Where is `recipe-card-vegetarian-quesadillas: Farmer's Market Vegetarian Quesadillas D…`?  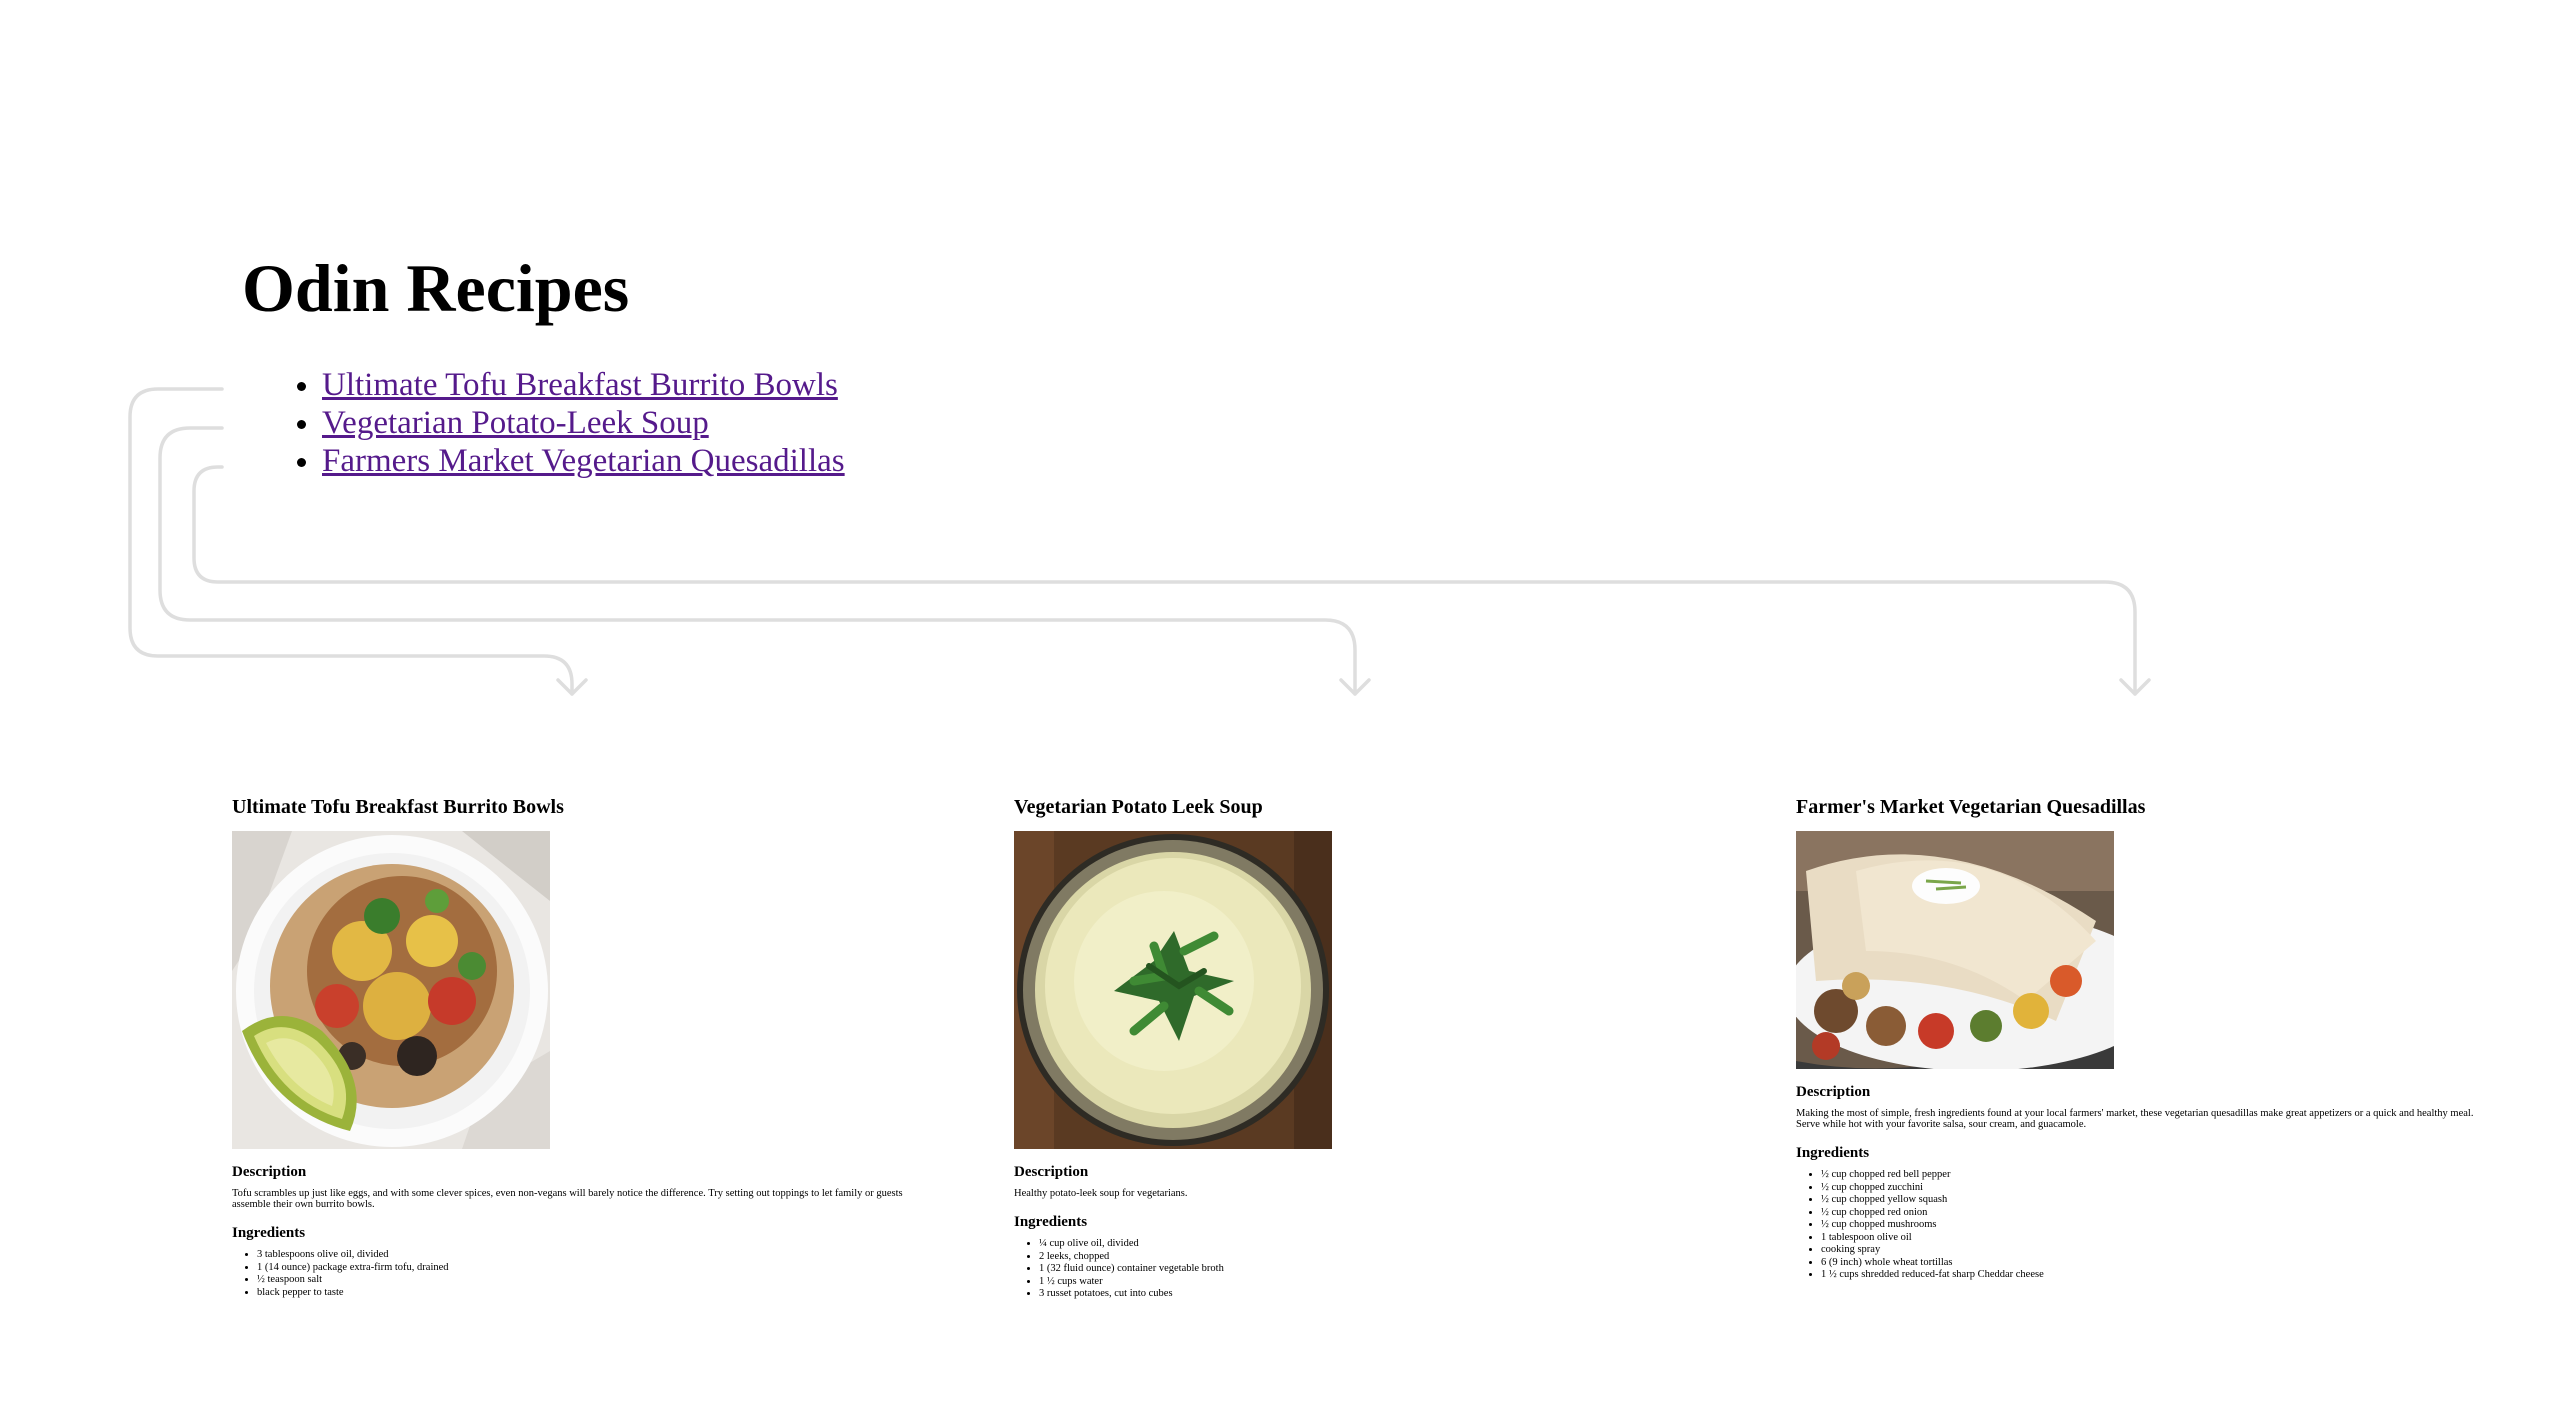
recipe-card-vegetarian-quesadillas: Farmer's Market Vegetarian Quesadillas D… is located at coordinates (2146, 1050).